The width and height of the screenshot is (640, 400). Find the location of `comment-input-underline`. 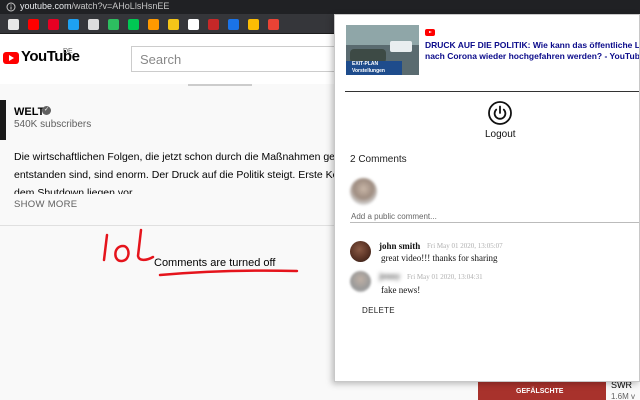

comment-input-underline is located at coordinates (494, 222).